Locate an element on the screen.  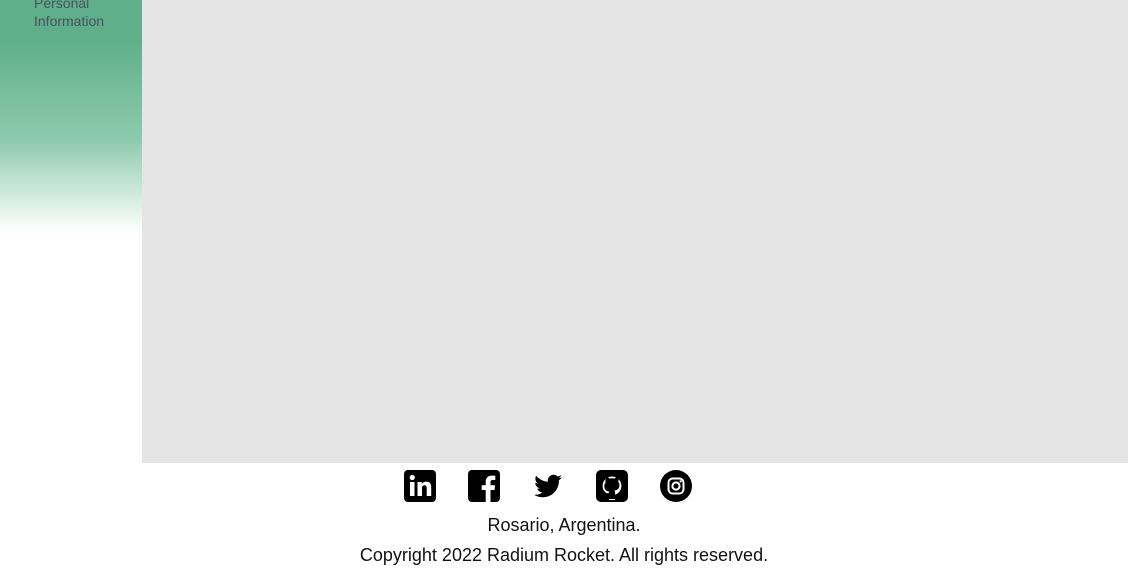
sidebar-item-personal-information: Personal Information is located at coordinates (84, 15).